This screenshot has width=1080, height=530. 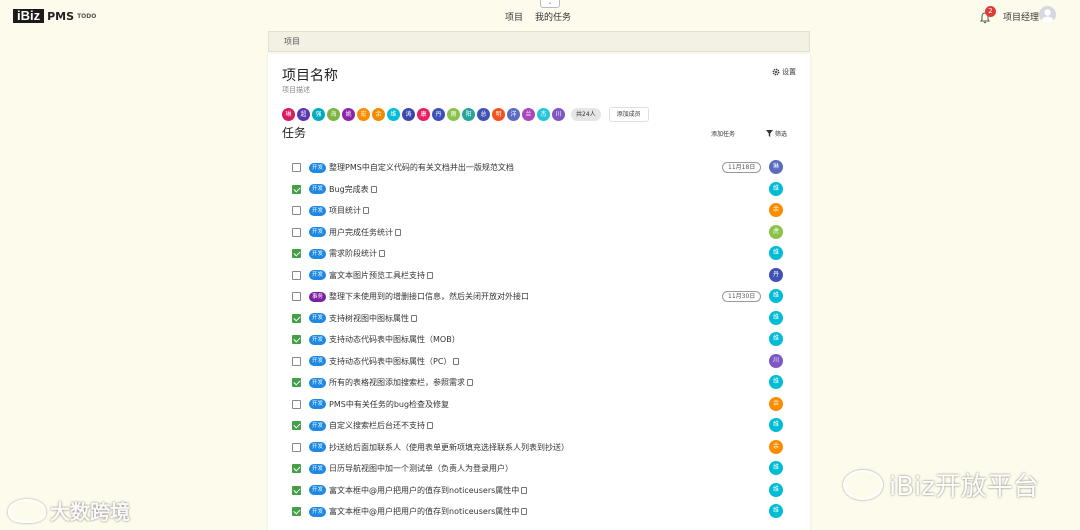 I want to click on member-avatar: 琳, so click(x=288, y=114).